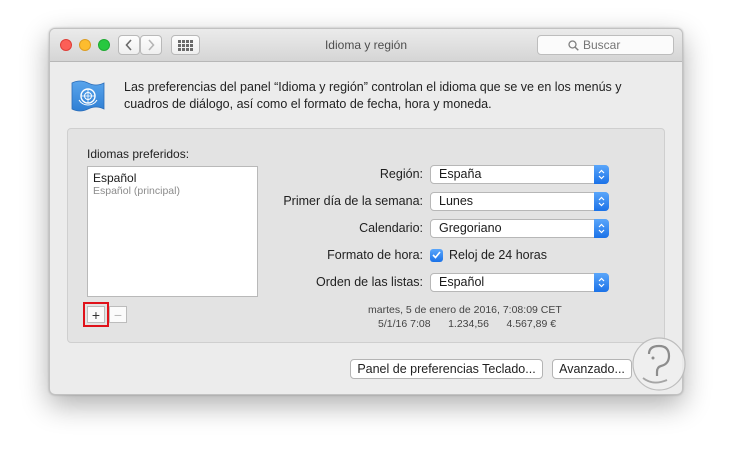 The image size is (730, 464). I want to click on region-select: España, so click(519, 174).